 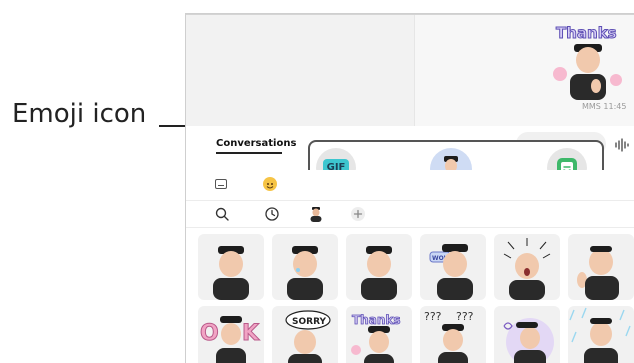 What do you see at coordinates (604, 106) in the screenshot?
I see `message-timestamp: MMS 11:45` at bounding box center [604, 106].